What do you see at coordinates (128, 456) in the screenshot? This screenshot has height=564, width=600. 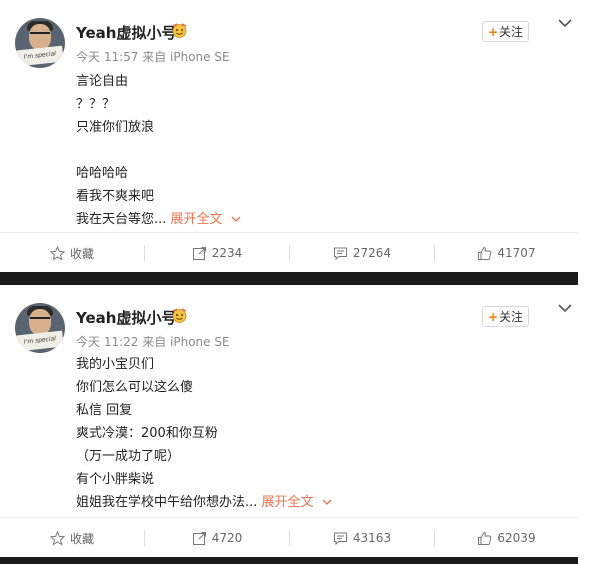 I see `post-line: （万一成功了呢）` at bounding box center [128, 456].